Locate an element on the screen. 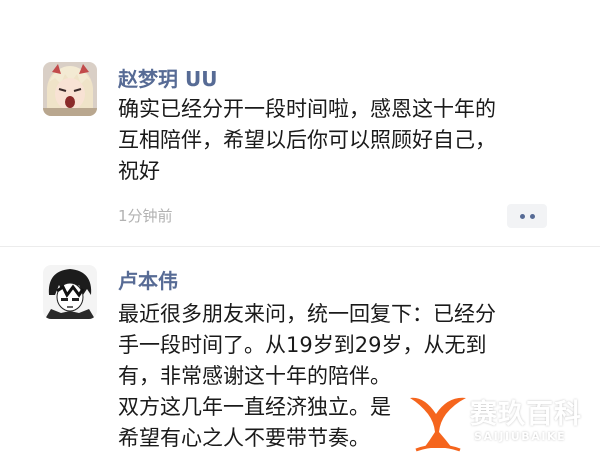 The image size is (600, 464). timestamp: 1分钟前 is located at coordinates (145, 216).